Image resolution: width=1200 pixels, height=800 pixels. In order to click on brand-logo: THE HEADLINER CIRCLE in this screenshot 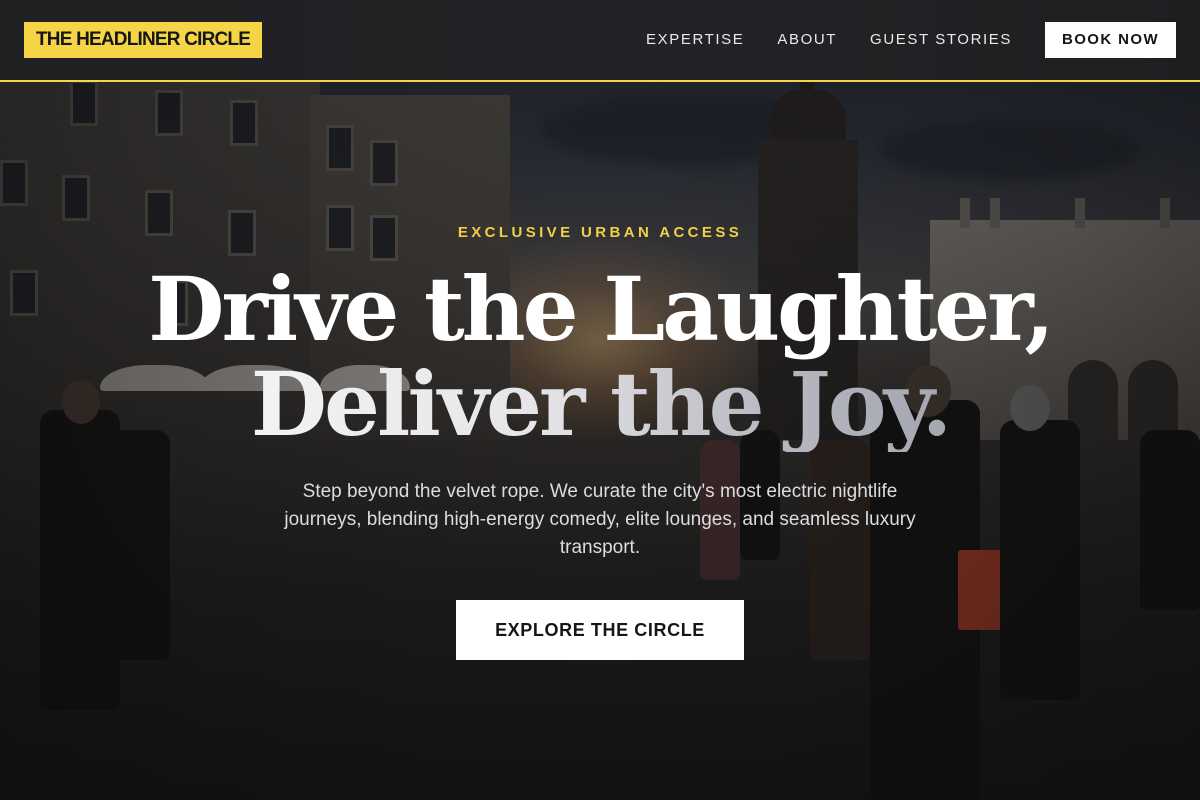, I will do `click(143, 40)`.